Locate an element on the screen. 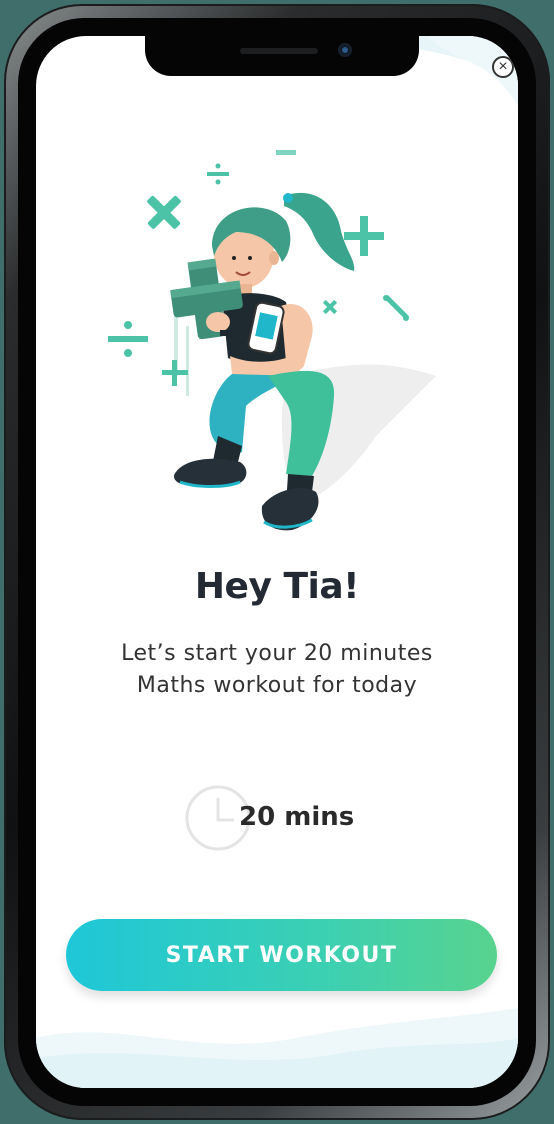  phone-notch is located at coordinates (282, 56).